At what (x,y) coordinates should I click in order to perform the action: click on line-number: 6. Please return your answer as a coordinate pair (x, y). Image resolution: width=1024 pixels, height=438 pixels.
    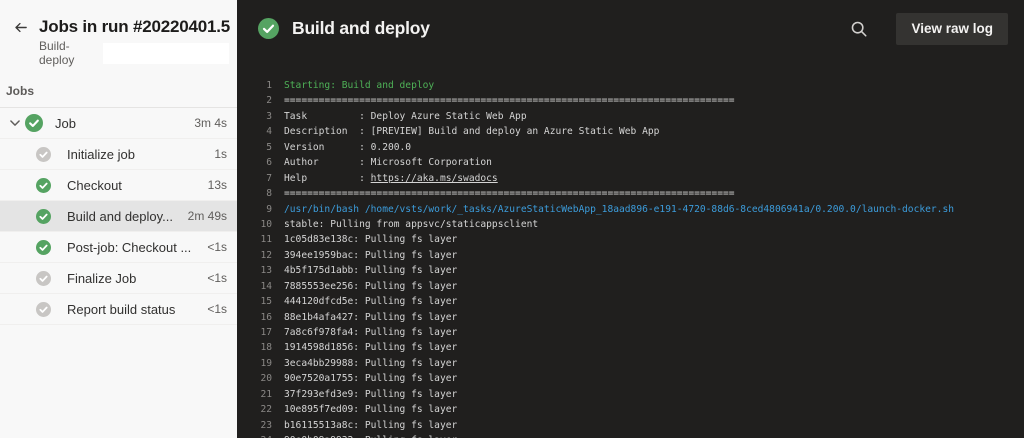
    Looking at the image, I should click on (261, 162).